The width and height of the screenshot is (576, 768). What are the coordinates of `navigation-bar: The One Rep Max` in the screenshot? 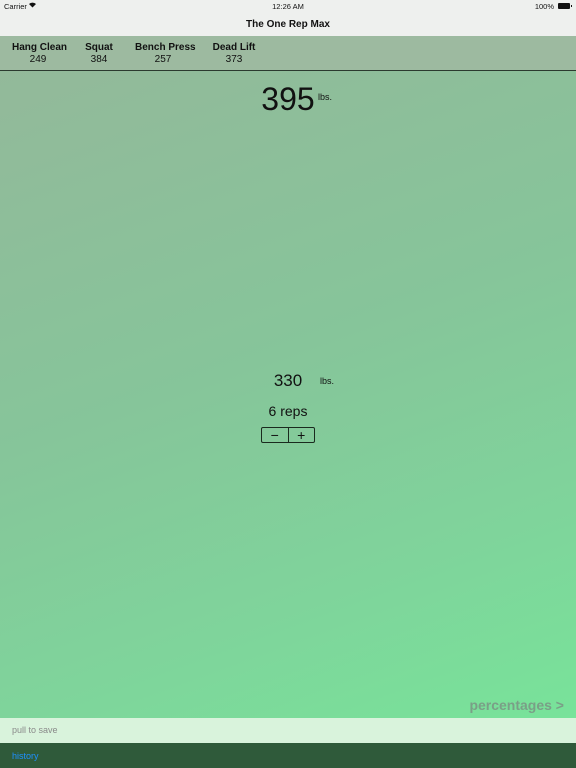 It's located at (288, 25).